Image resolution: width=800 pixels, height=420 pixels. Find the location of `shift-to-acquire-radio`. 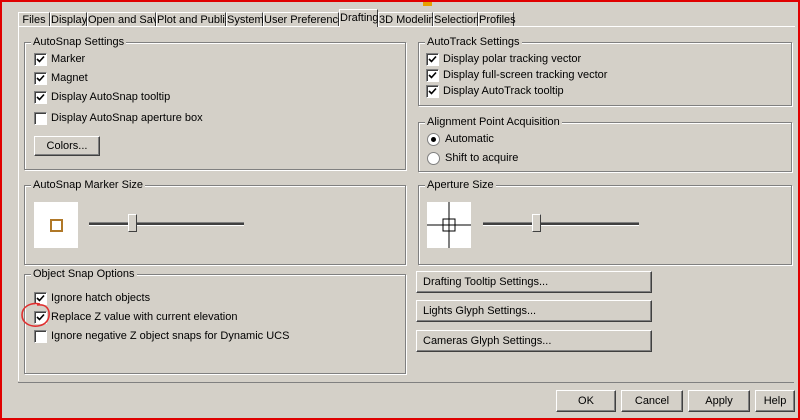

shift-to-acquire-radio is located at coordinates (433, 158).